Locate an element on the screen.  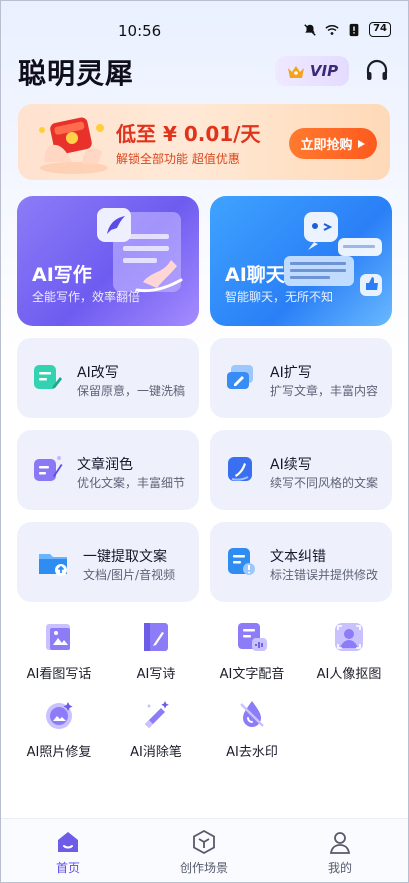
nav-mine: 我的 is located at coordinates (340, 852).